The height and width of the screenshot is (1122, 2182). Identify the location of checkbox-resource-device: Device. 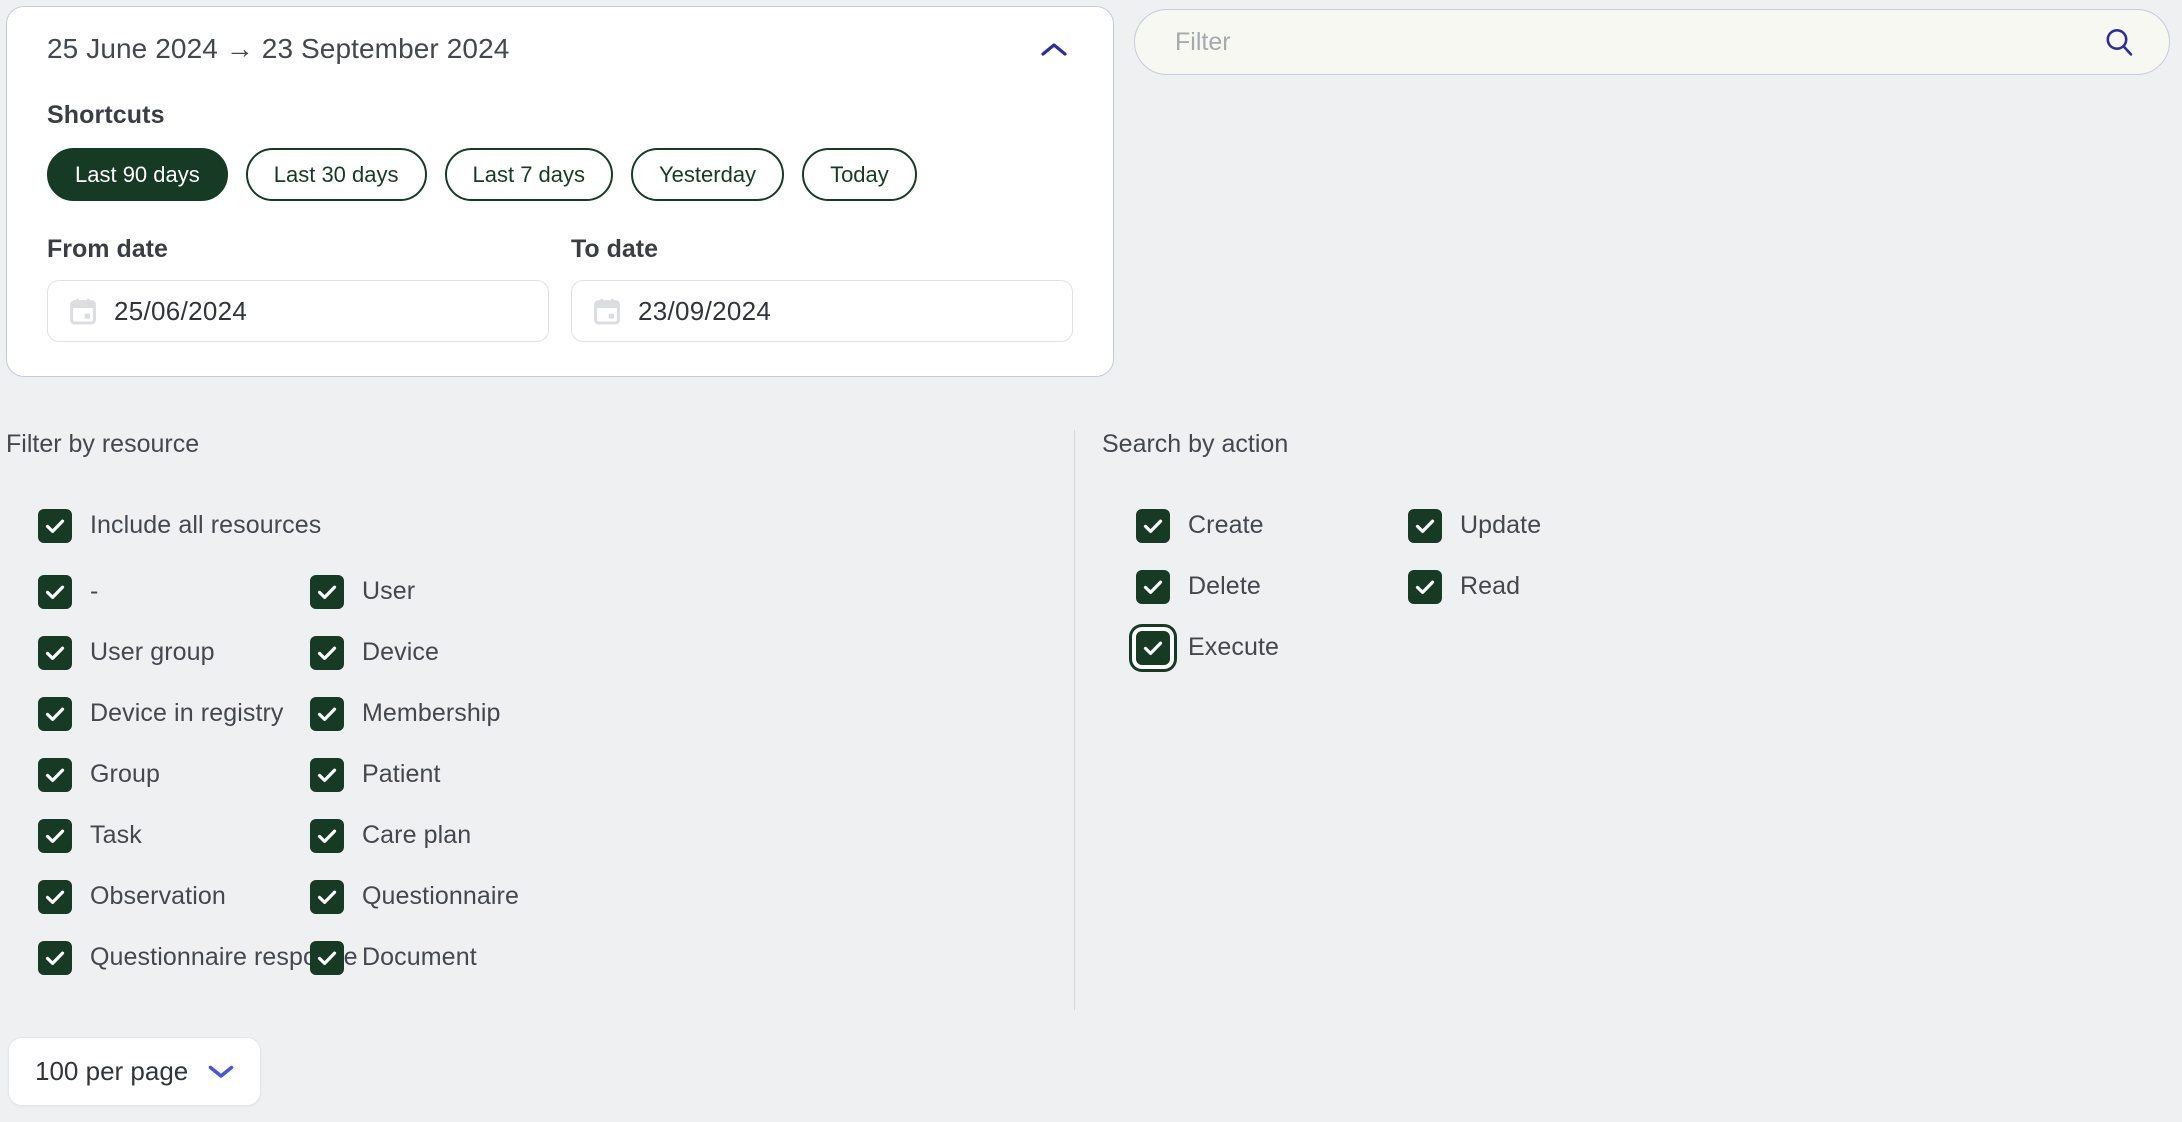
(692, 652).